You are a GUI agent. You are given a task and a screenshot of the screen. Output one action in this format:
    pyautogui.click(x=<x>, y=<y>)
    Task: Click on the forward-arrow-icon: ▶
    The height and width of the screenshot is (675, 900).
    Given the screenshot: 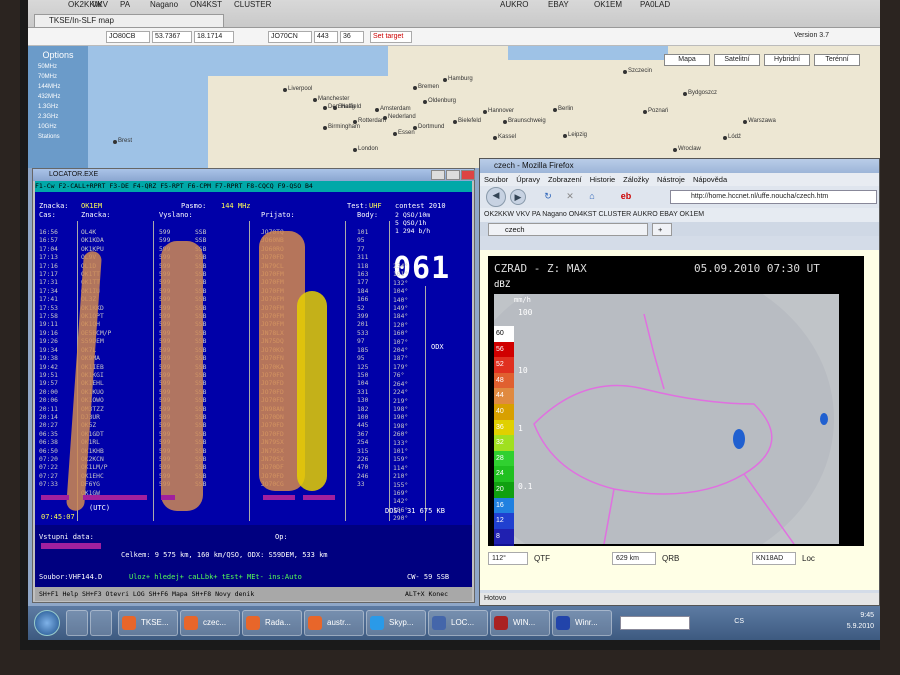 What is the action you would take?
    pyautogui.click(x=518, y=197)
    